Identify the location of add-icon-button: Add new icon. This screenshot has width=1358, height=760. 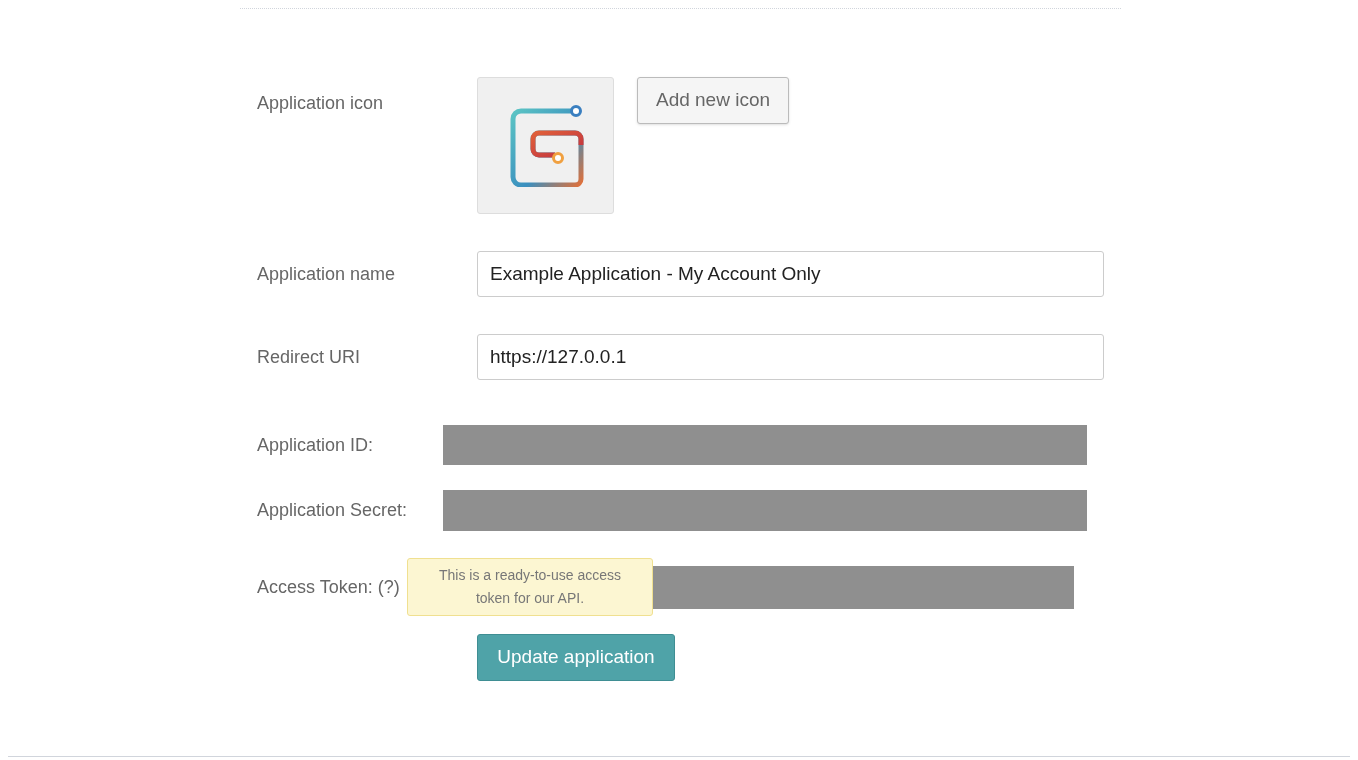
(713, 100).